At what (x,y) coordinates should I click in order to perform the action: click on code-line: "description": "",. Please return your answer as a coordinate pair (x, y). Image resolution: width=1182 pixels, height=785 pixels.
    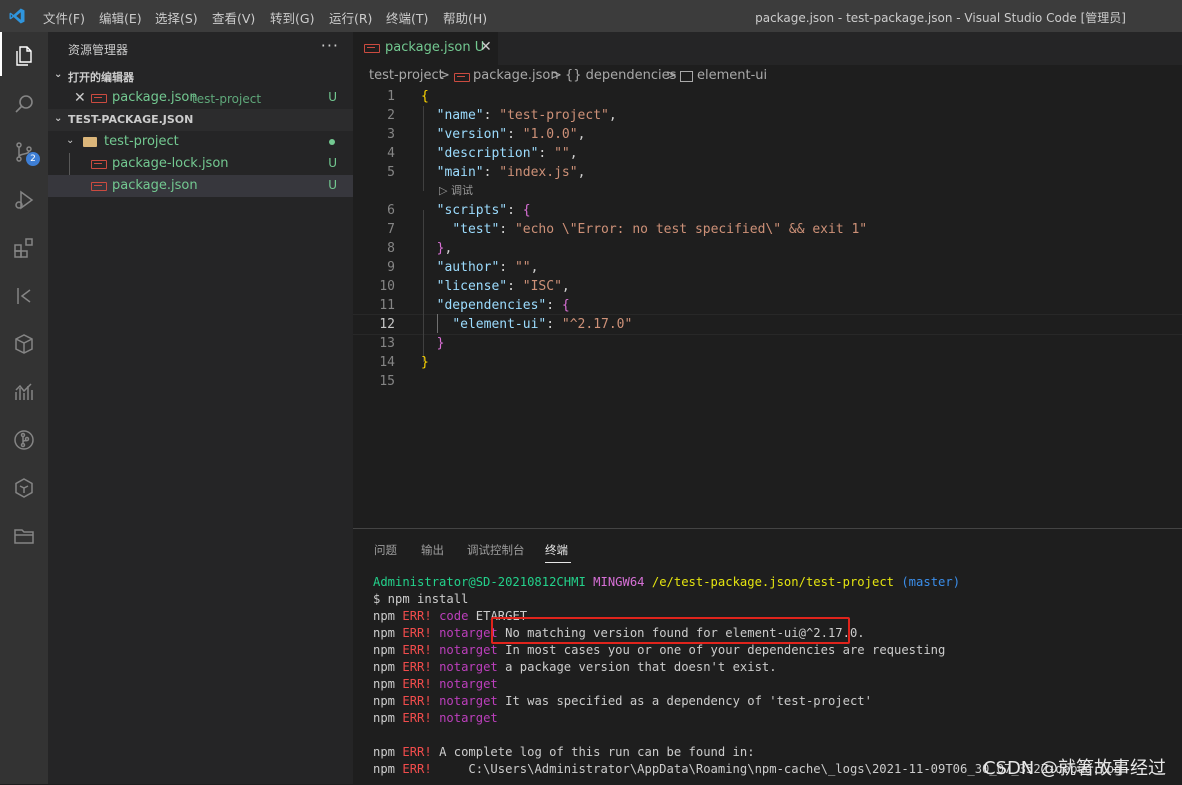
    Looking at the image, I should click on (507, 153).